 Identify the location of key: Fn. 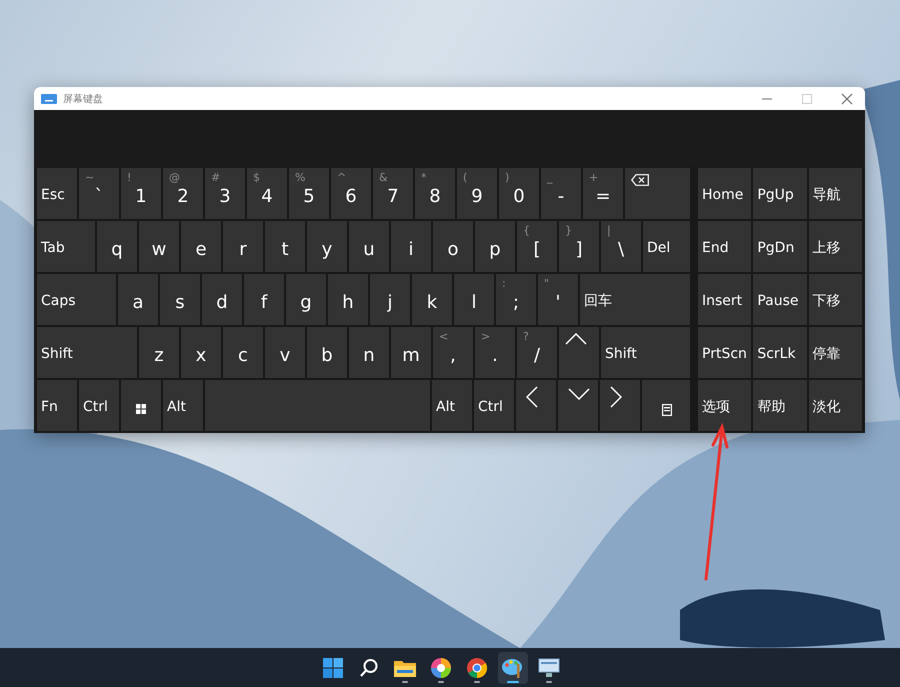
(57, 405).